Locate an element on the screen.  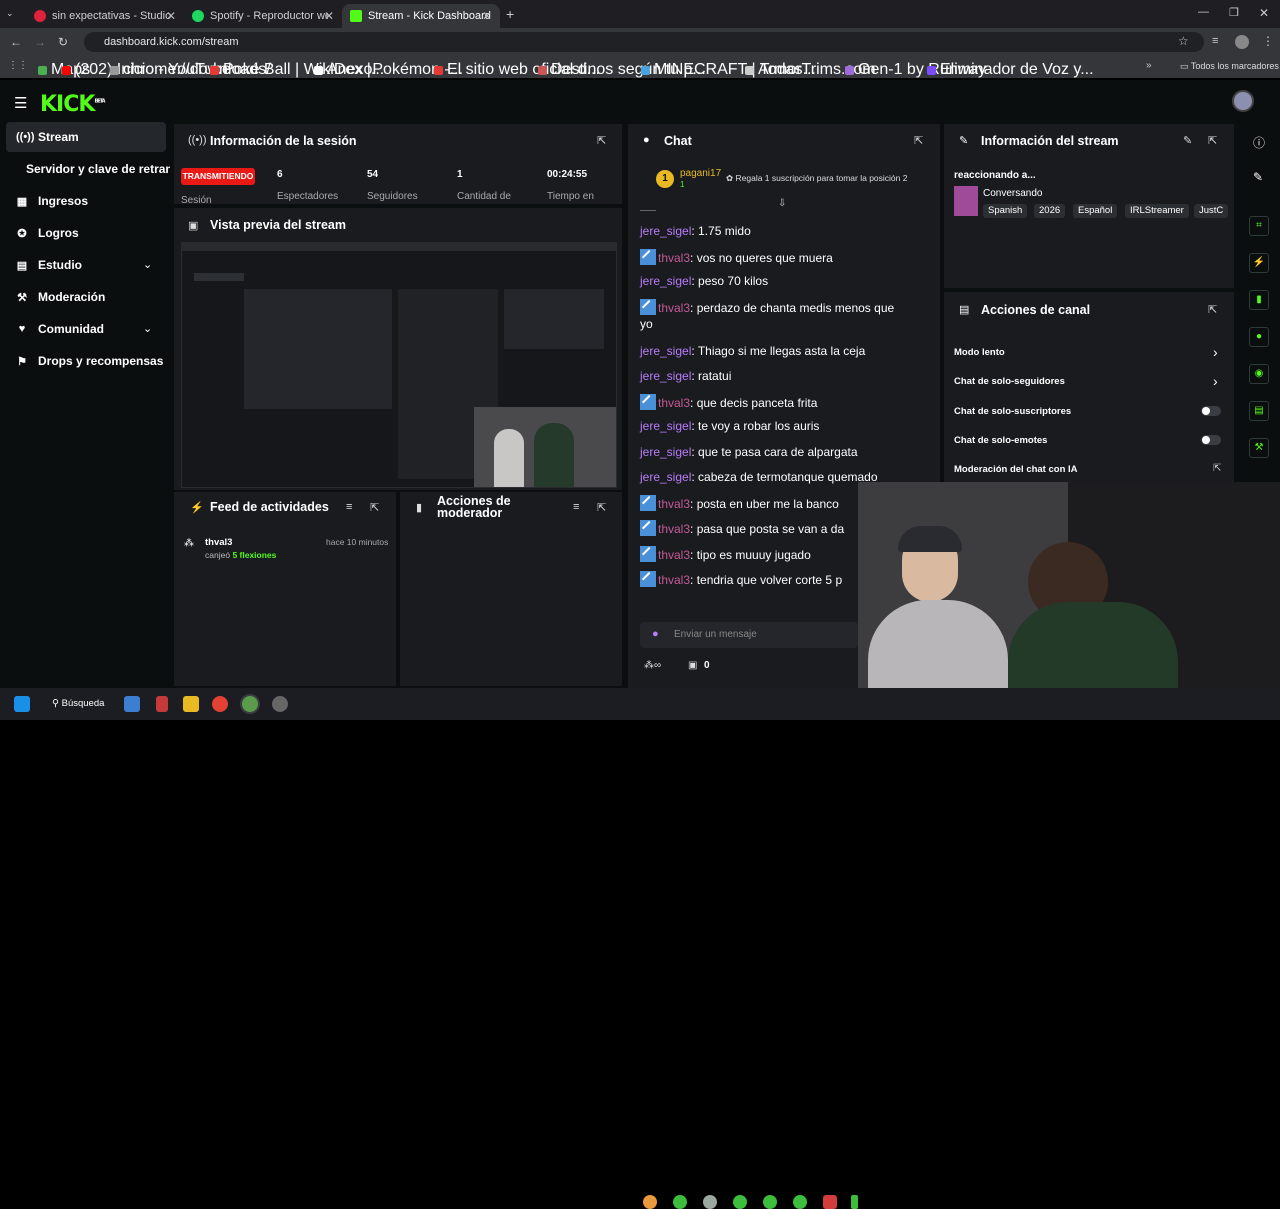
more-bookmarks-icon: » is located at coordinates (1149, 65).